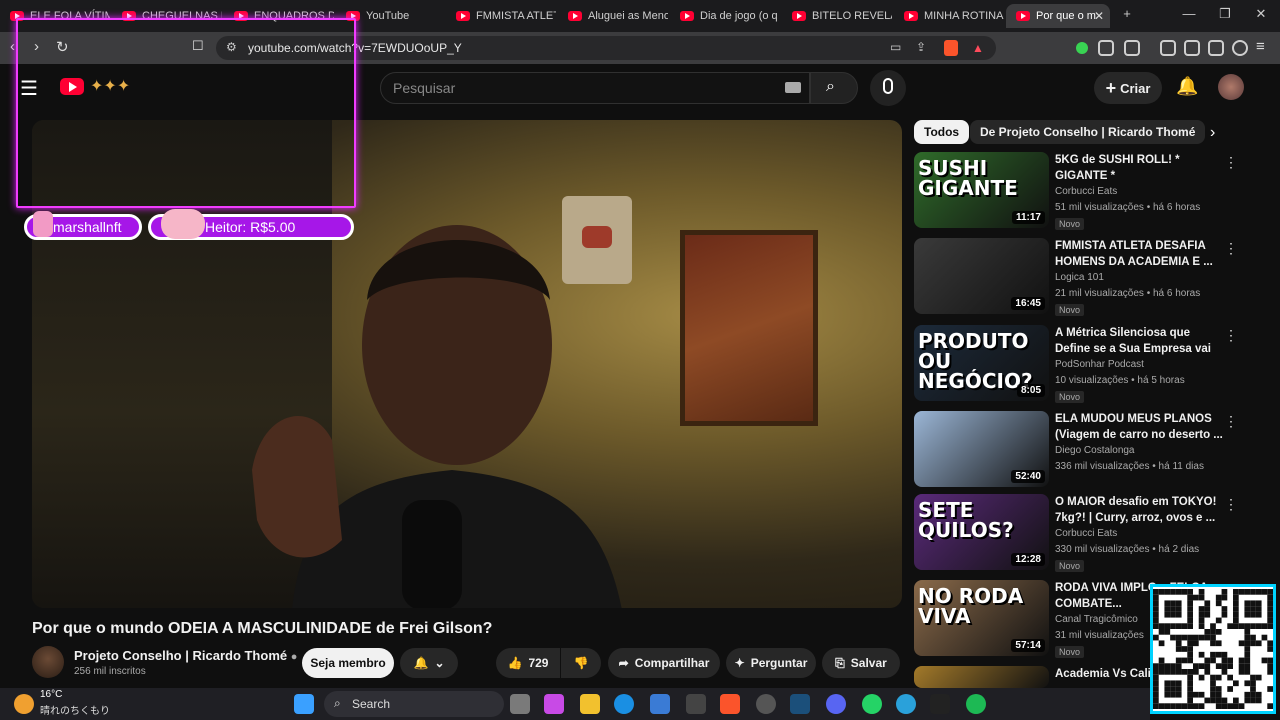 The image size is (1280, 720). What do you see at coordinates (981, 618) in the screenshot?
I see `video-thumbnail: NO RODA VIVA 57:14` at bounding box center [981, 618].